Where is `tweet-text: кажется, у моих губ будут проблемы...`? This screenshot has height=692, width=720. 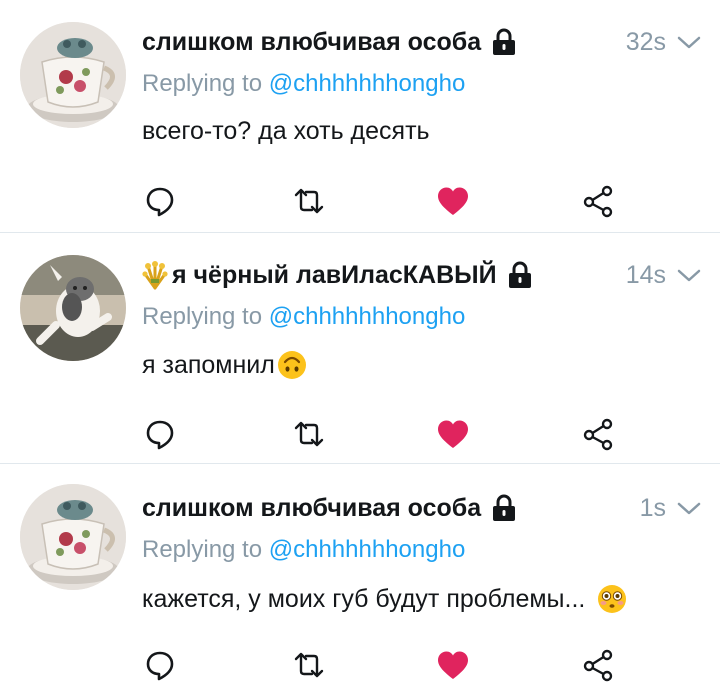
tweet-text: кажется, у моих губ будут проблемы... is located at coordinates (384, 599).